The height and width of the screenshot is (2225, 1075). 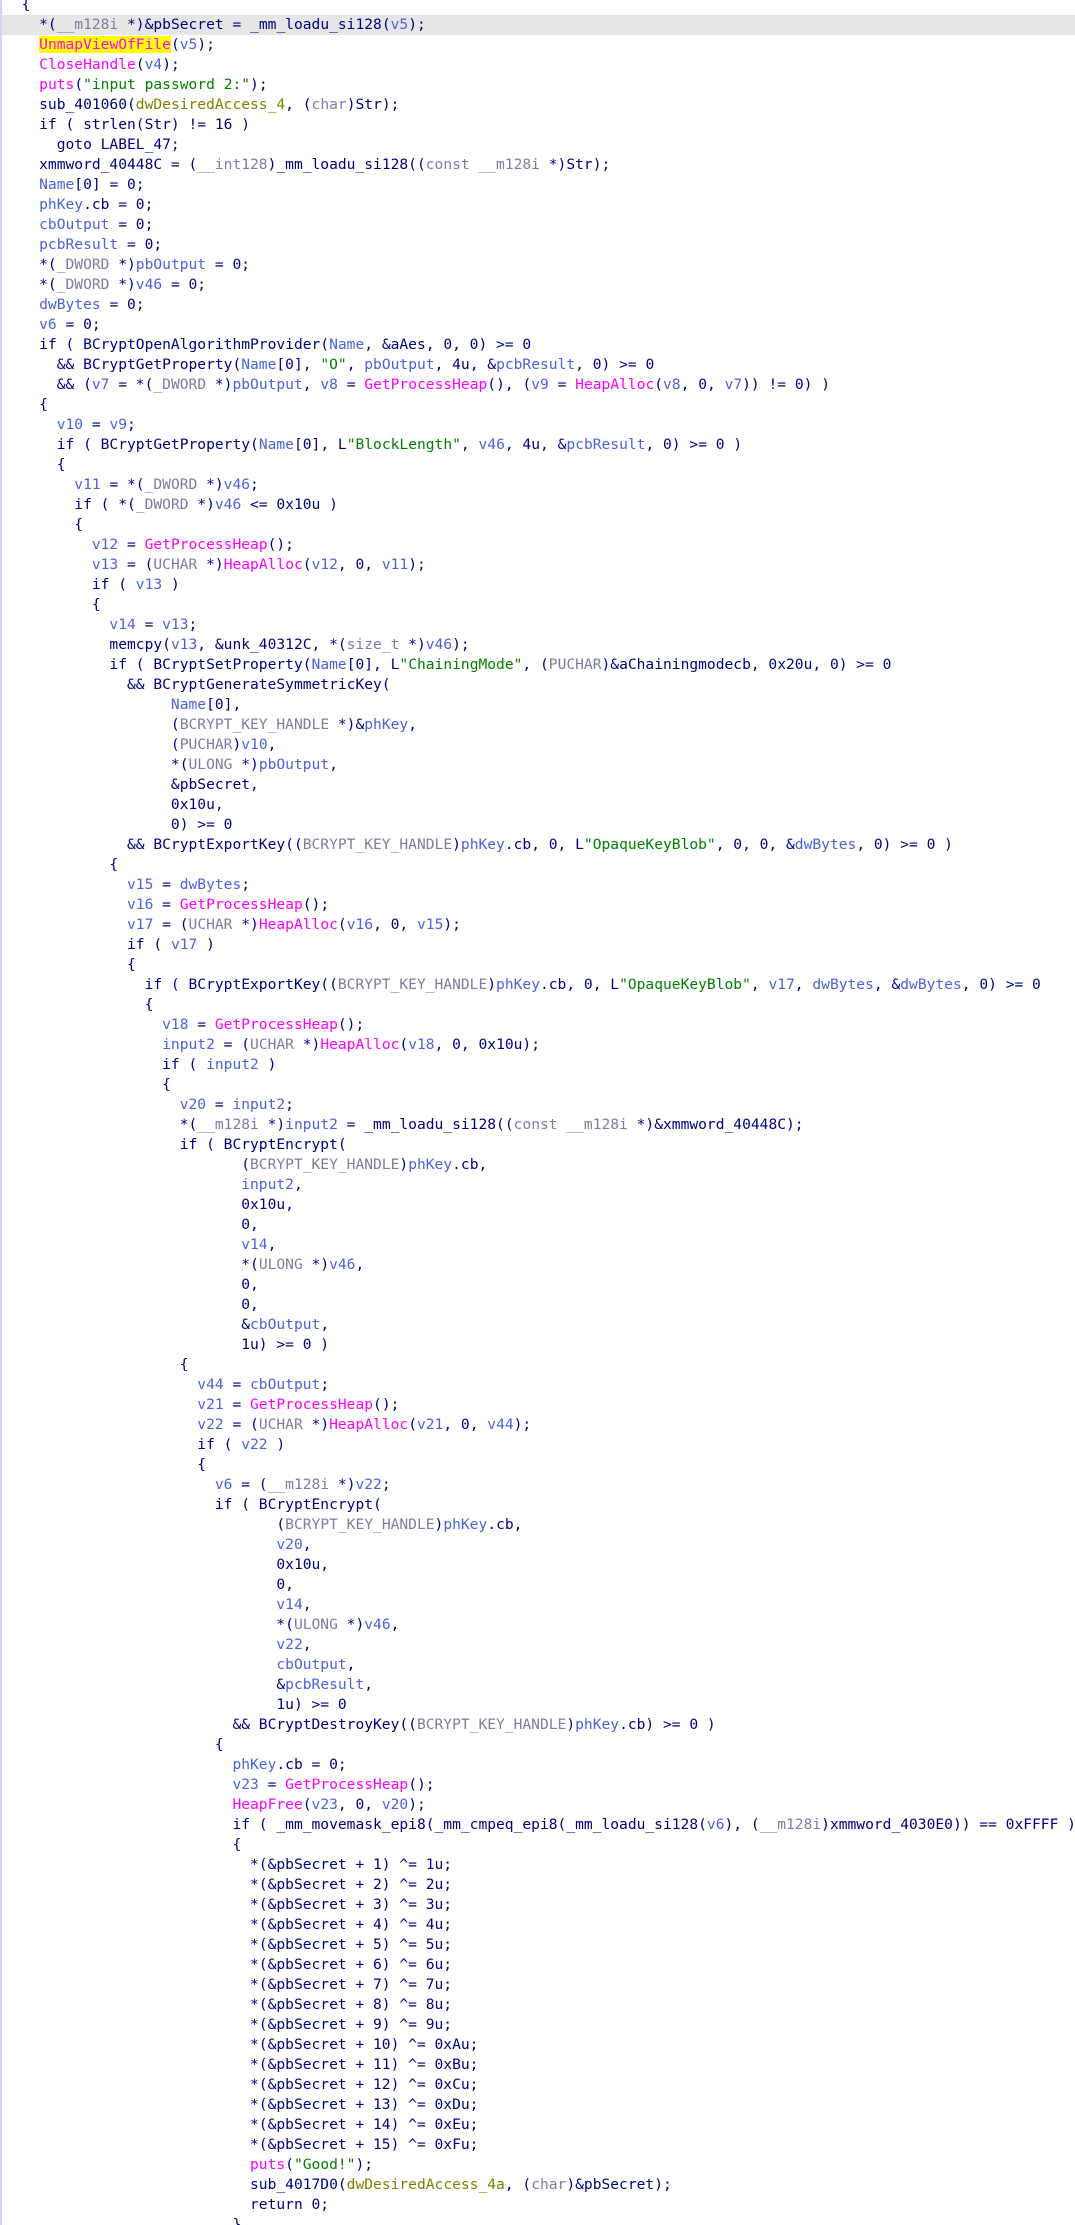 I want to click on code-line: Name[0] = 0;, so click(x=538, y=185).